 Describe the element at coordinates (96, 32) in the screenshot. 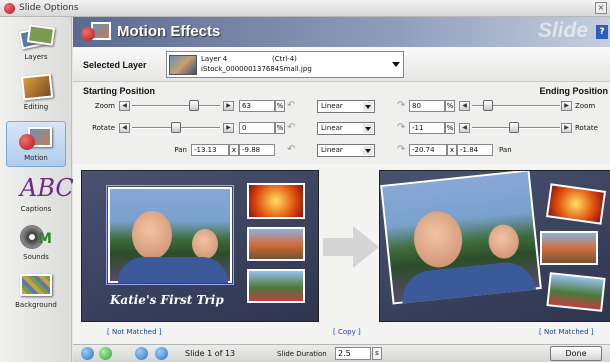

I see `motion-effects-icon` at that location.